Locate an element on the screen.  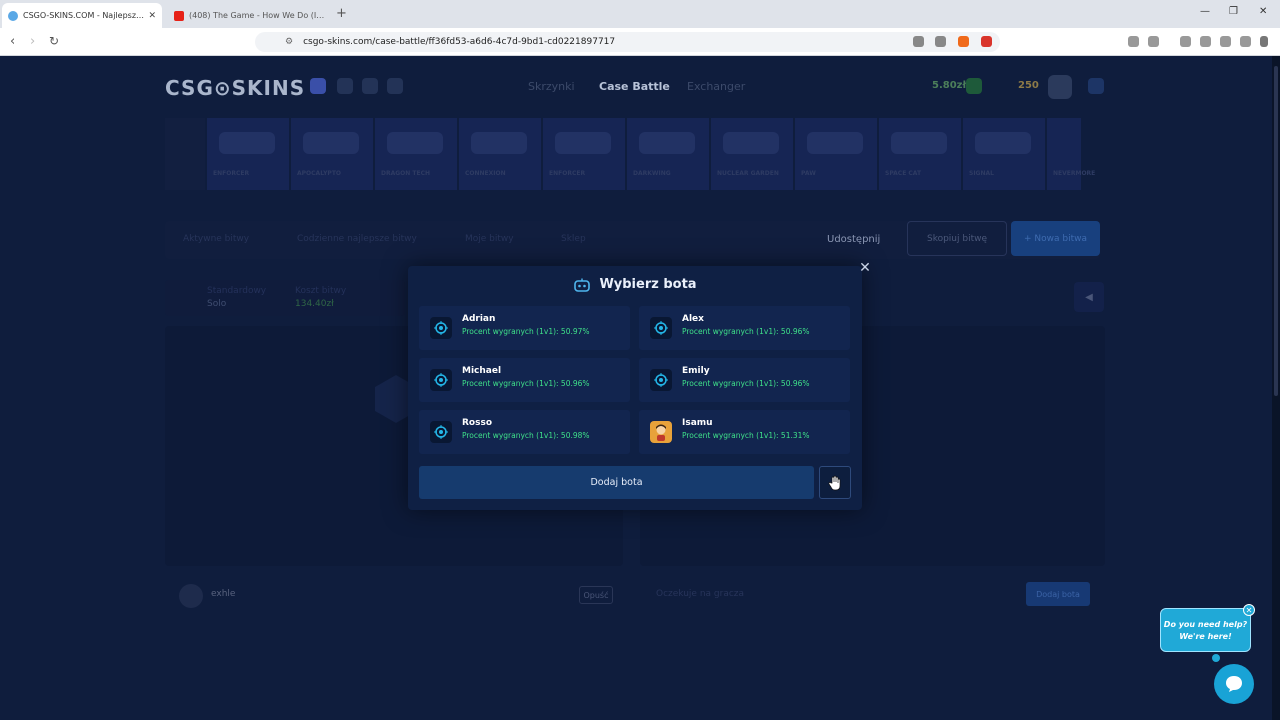
cost-value: 134.40zł is located at coordinates (314, 304).